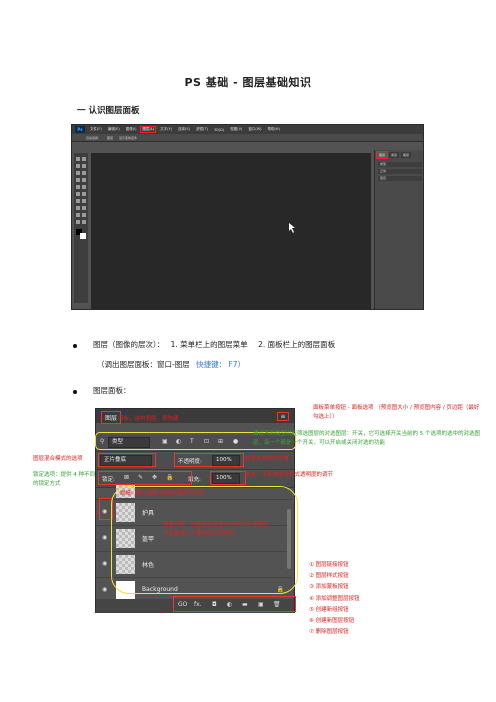  Describe the element at coordinates (162, 494) in the screenshot. I see `eye-annotation: 眼睛: 显示/隐藏 图层的显示可见性` at that location.